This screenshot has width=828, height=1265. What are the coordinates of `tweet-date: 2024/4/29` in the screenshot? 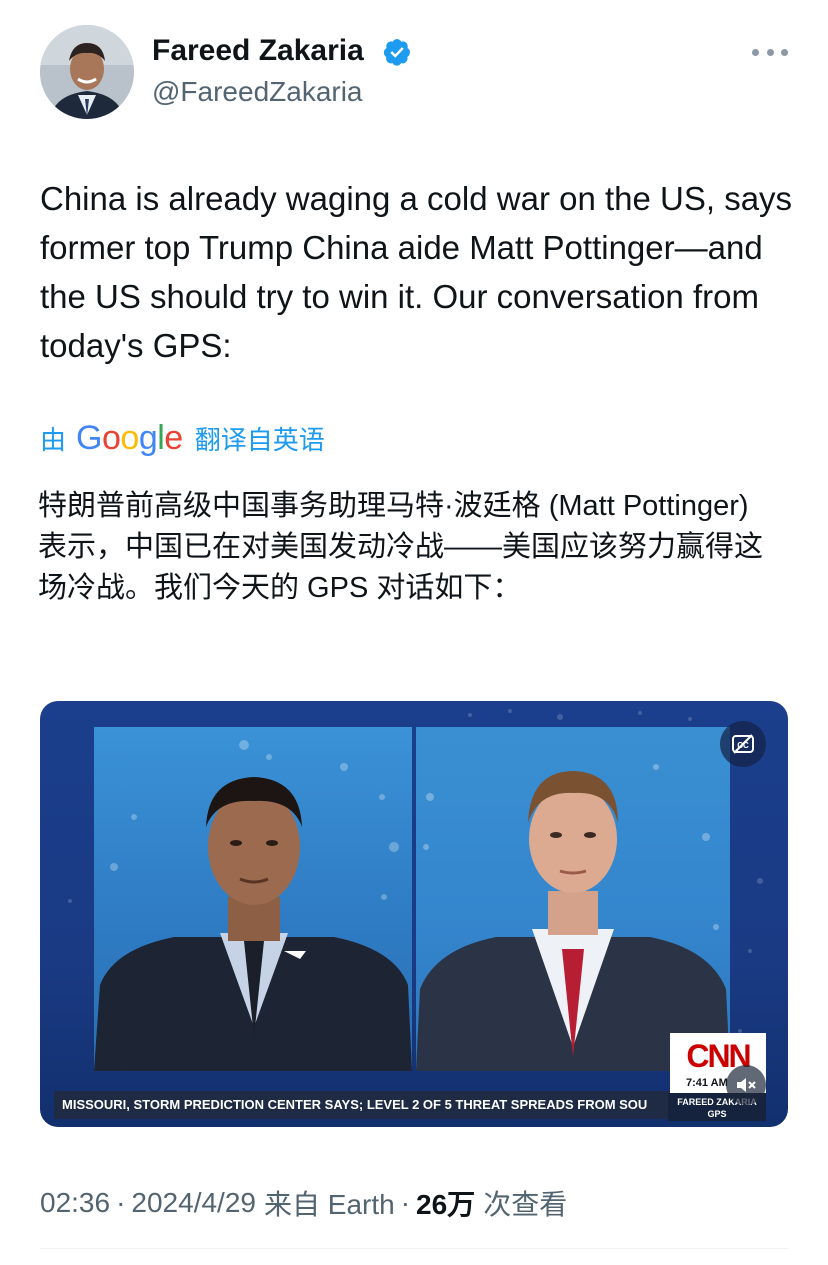 It's located at (193, 1203).